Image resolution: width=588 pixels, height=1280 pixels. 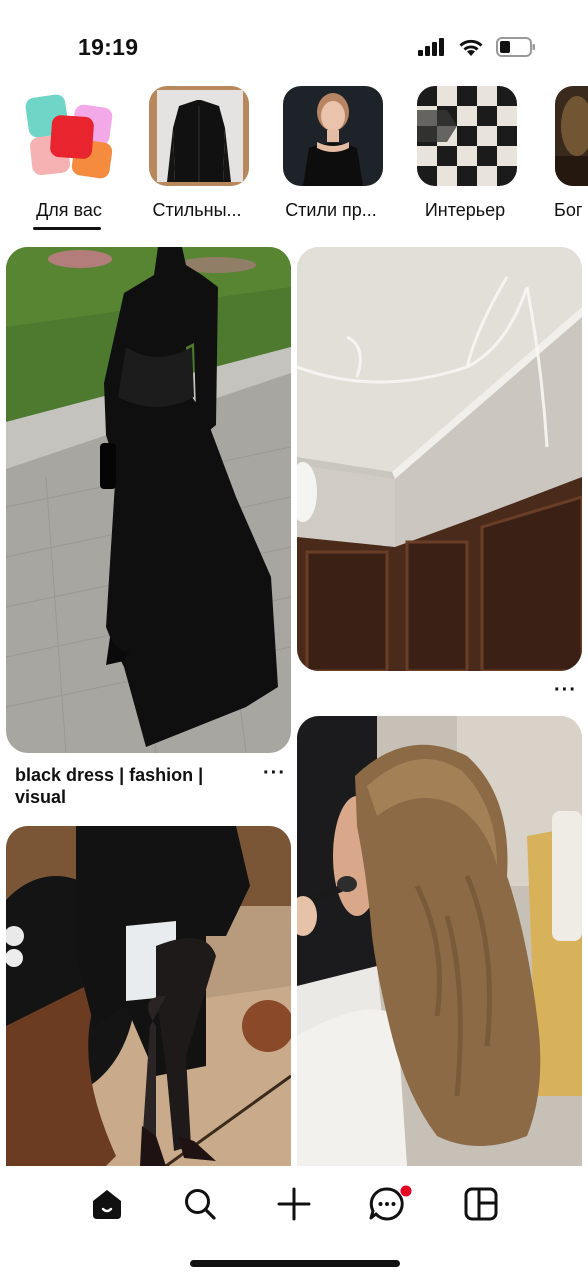 What do you see at coordinates (515, 47) in the screenshot?
I see `battery-icon` at bounding box center [515, 47].